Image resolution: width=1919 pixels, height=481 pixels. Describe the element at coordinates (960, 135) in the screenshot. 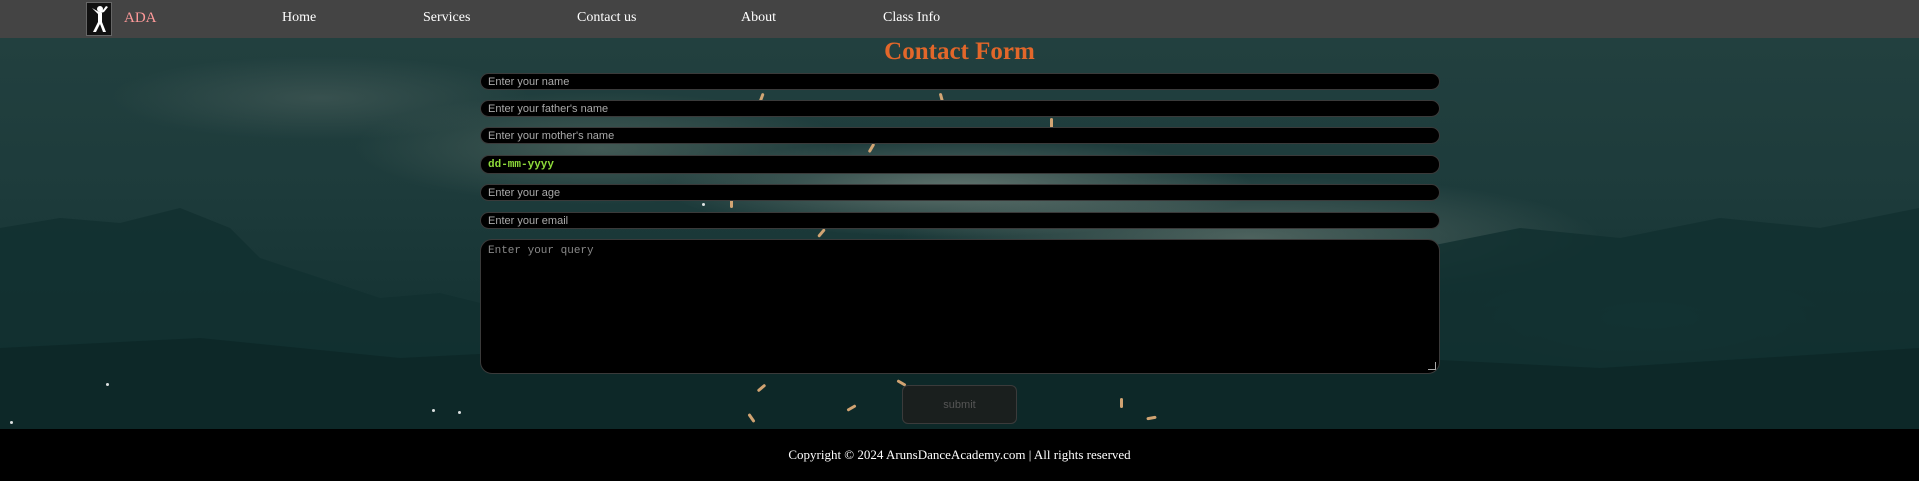

I see `mother-name-input: Enter your mother's name` at that location.